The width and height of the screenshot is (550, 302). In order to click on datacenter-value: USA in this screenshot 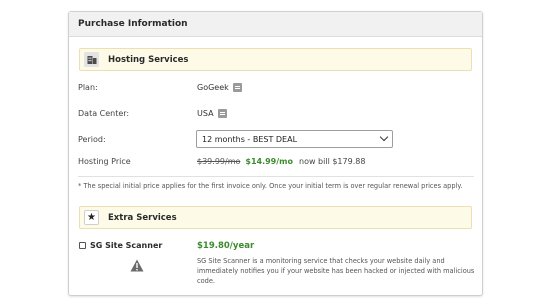, I will do `click(205, 113)`.